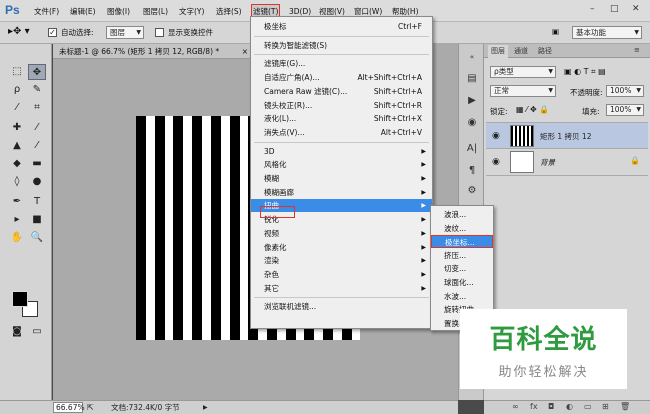  Describe the element at coordinates (636, 9) in the screenshot. I see `close-window-button: ✕` at that location.